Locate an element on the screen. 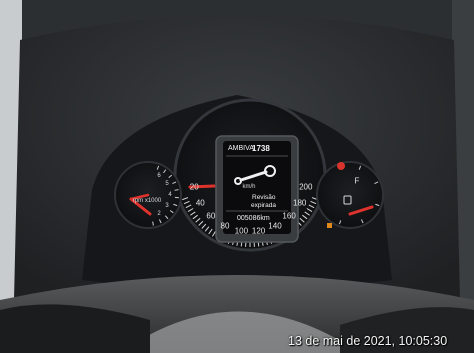  speedometer-unit: km/h is located at coordinates (249, 187).